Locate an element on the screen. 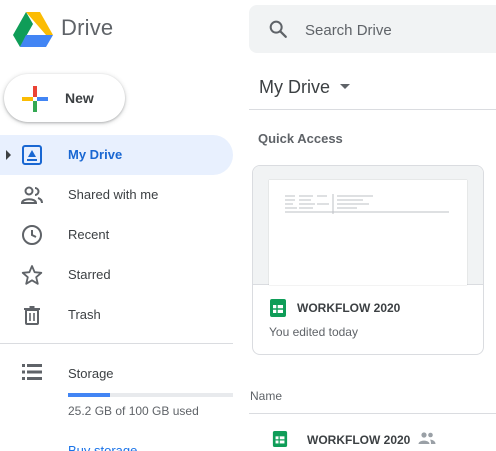 The image size is (496, 451). clock-icon is located at coordinates (32, 235).